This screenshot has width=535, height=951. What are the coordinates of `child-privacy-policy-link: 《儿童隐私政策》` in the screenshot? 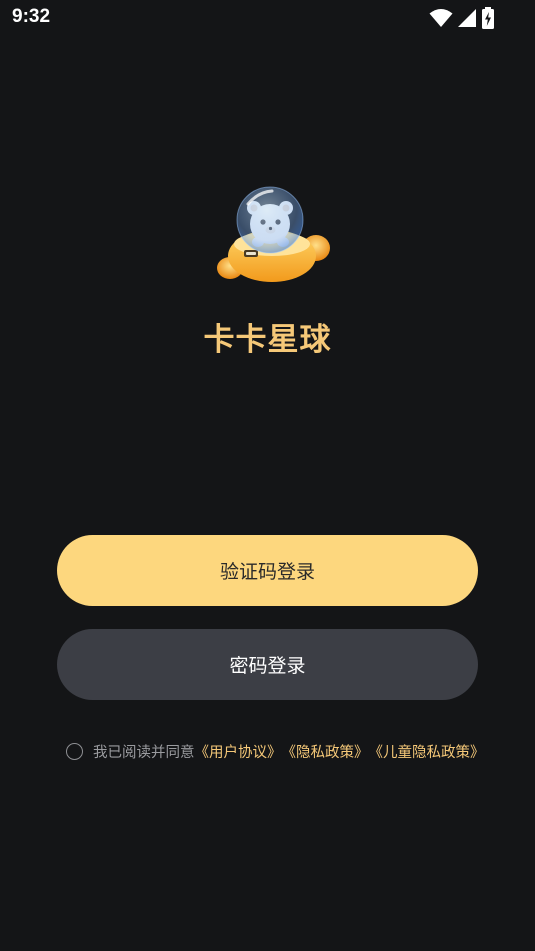 It's located at (427, 751).